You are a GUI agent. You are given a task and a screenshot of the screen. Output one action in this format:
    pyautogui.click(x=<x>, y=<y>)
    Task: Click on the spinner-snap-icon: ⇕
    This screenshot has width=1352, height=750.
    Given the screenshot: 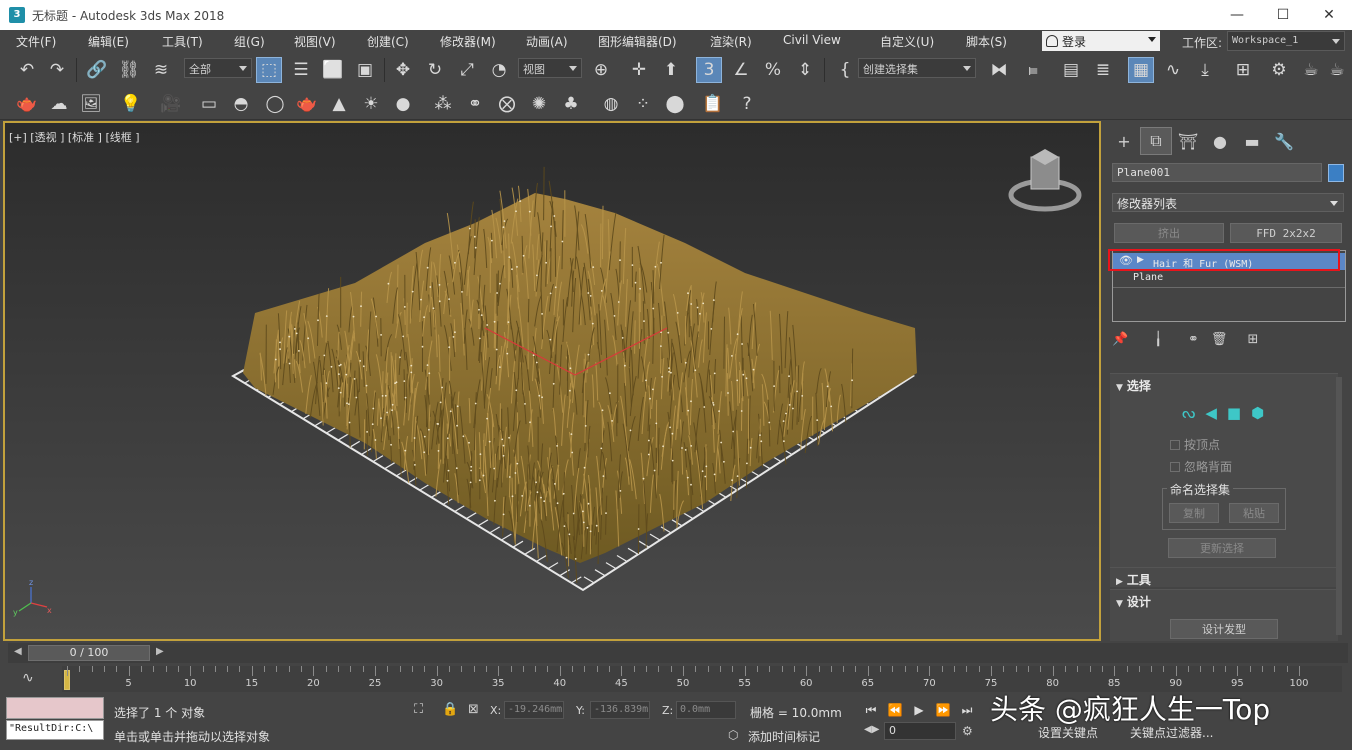 What is the action you would take?
    pyautogui.click(x=805, y=70)
    